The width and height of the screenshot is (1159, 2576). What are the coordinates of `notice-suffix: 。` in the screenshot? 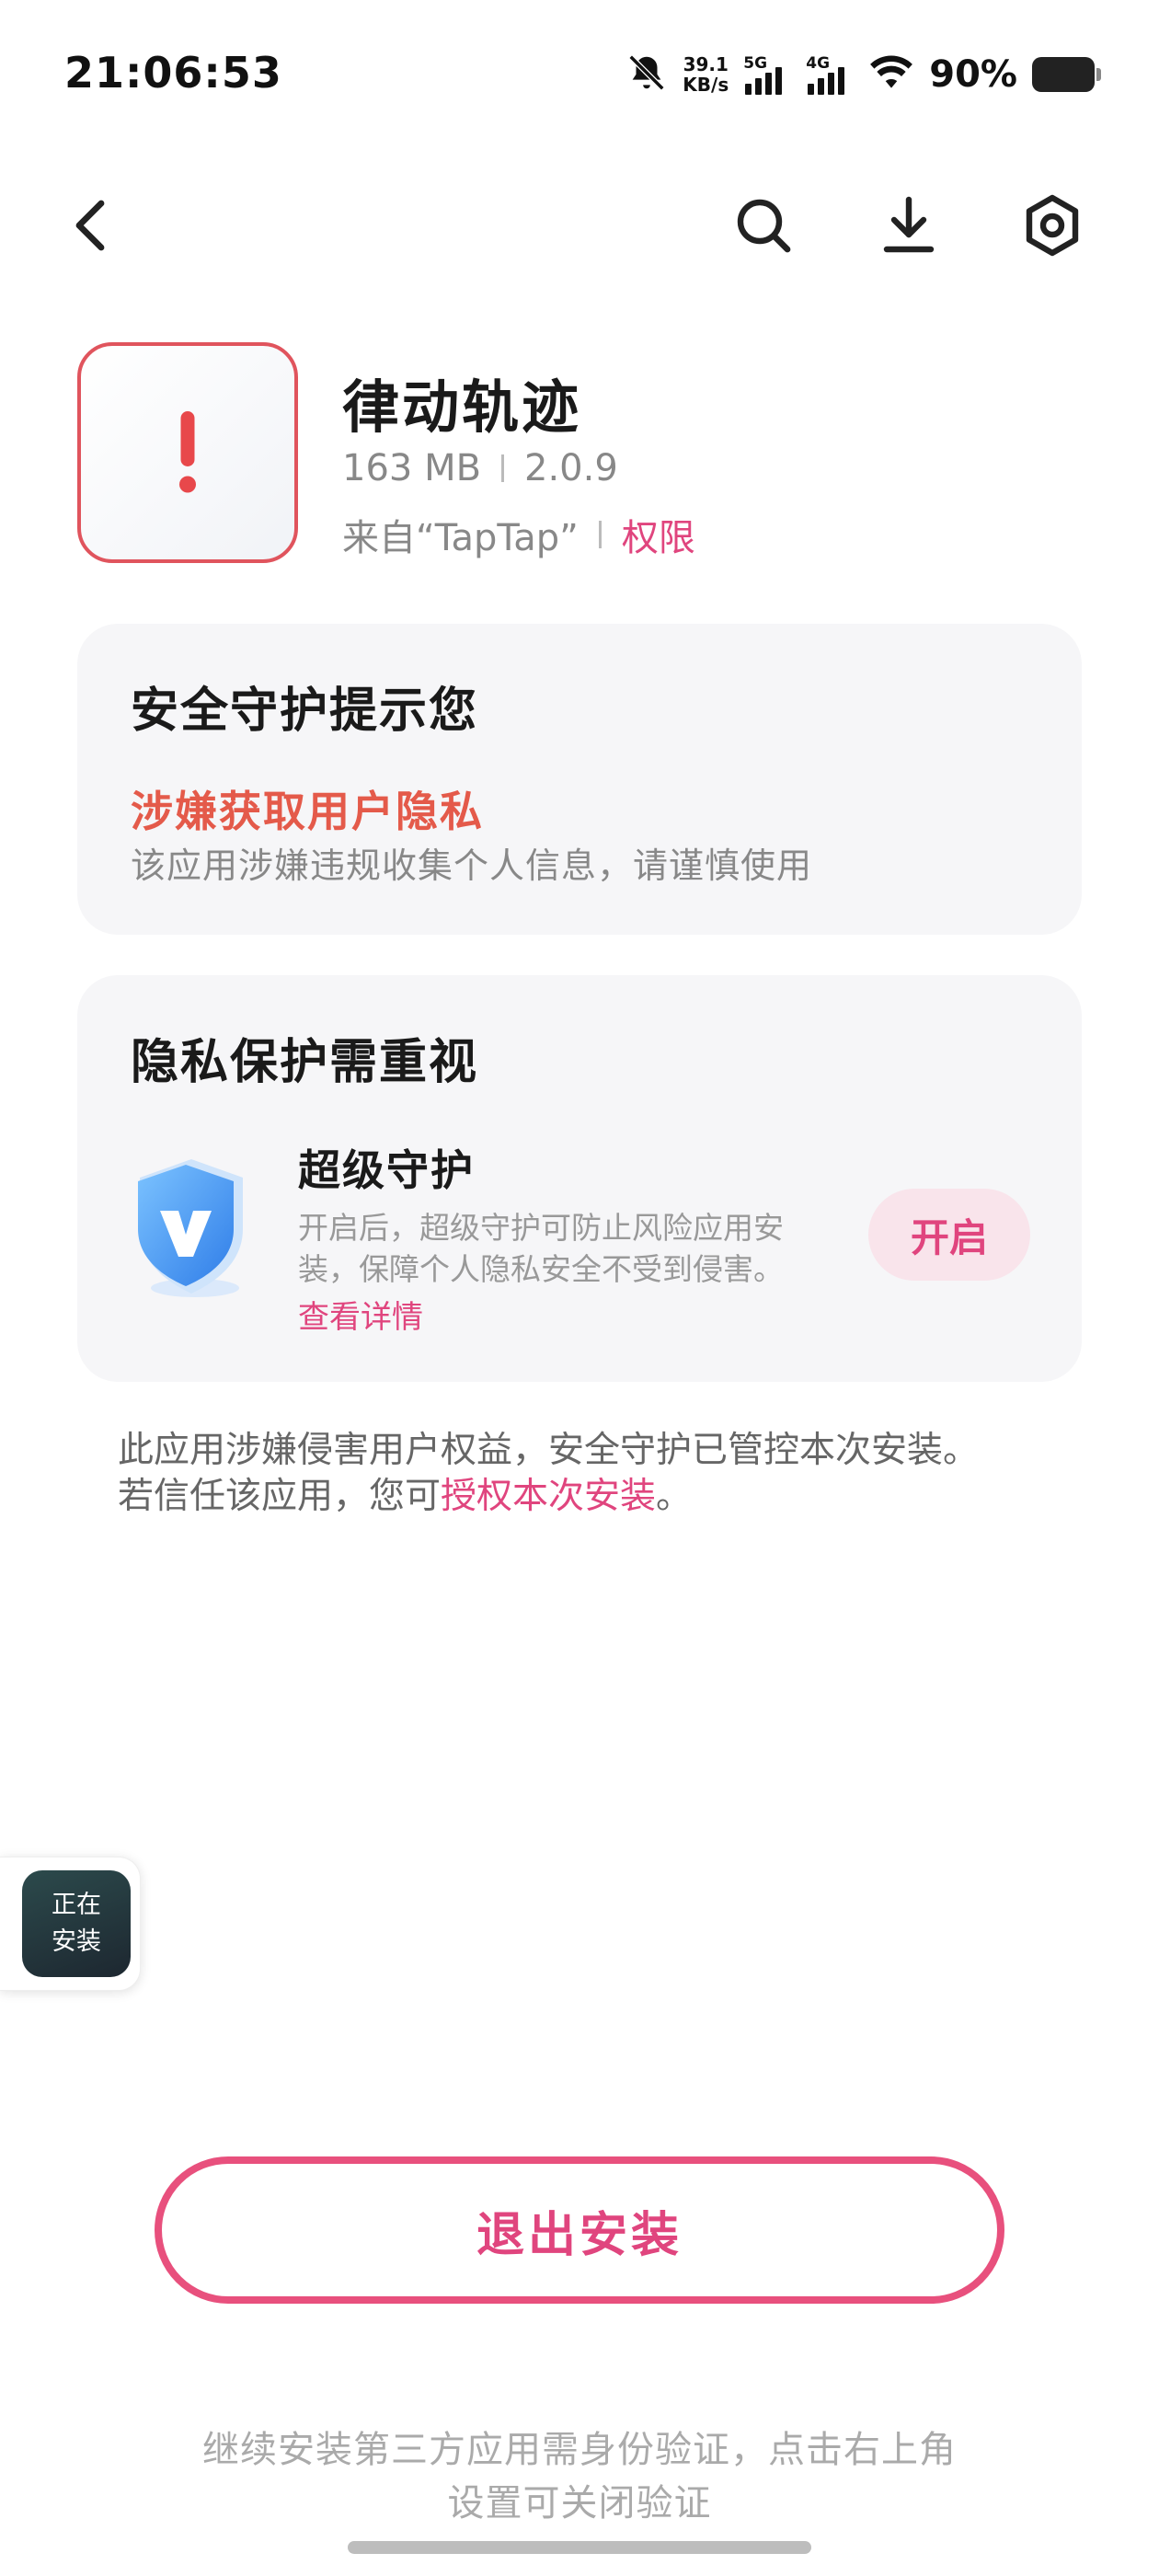 It's located at (674, 1496).